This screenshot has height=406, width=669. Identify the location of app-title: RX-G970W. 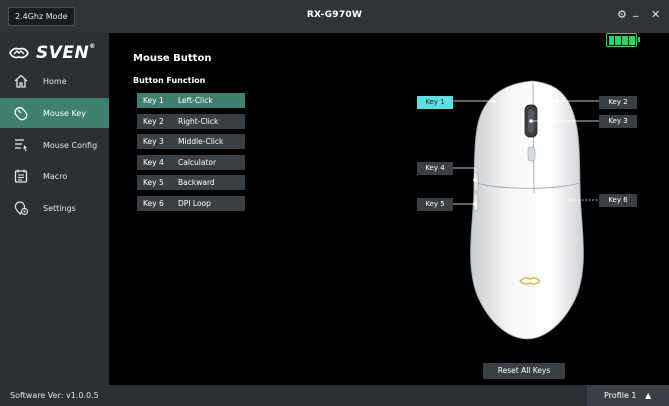
(334, 15).